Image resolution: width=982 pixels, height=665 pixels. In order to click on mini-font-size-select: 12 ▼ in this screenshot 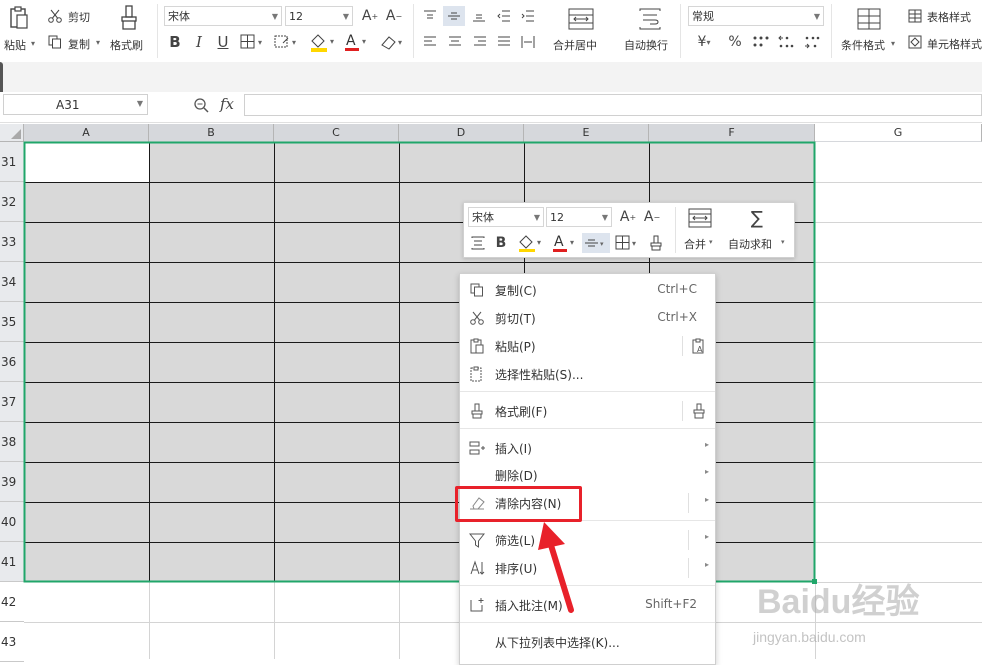, I will do `click(579, 217)`.